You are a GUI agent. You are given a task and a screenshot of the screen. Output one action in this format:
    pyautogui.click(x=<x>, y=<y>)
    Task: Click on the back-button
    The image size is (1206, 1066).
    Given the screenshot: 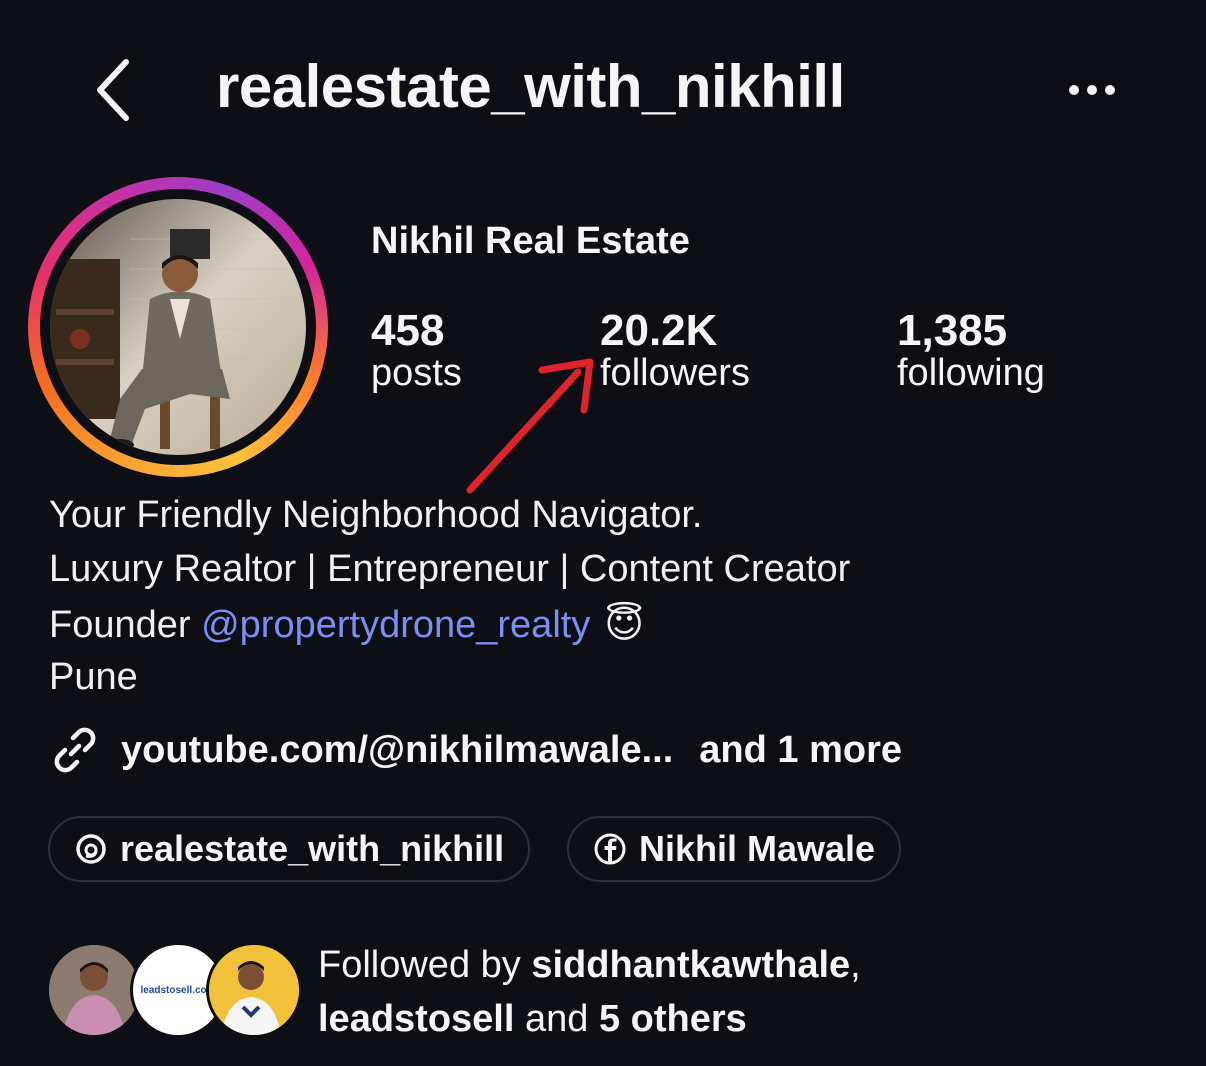 What is the action you would take?
    pyautogui.click(x=118, y=91)
    